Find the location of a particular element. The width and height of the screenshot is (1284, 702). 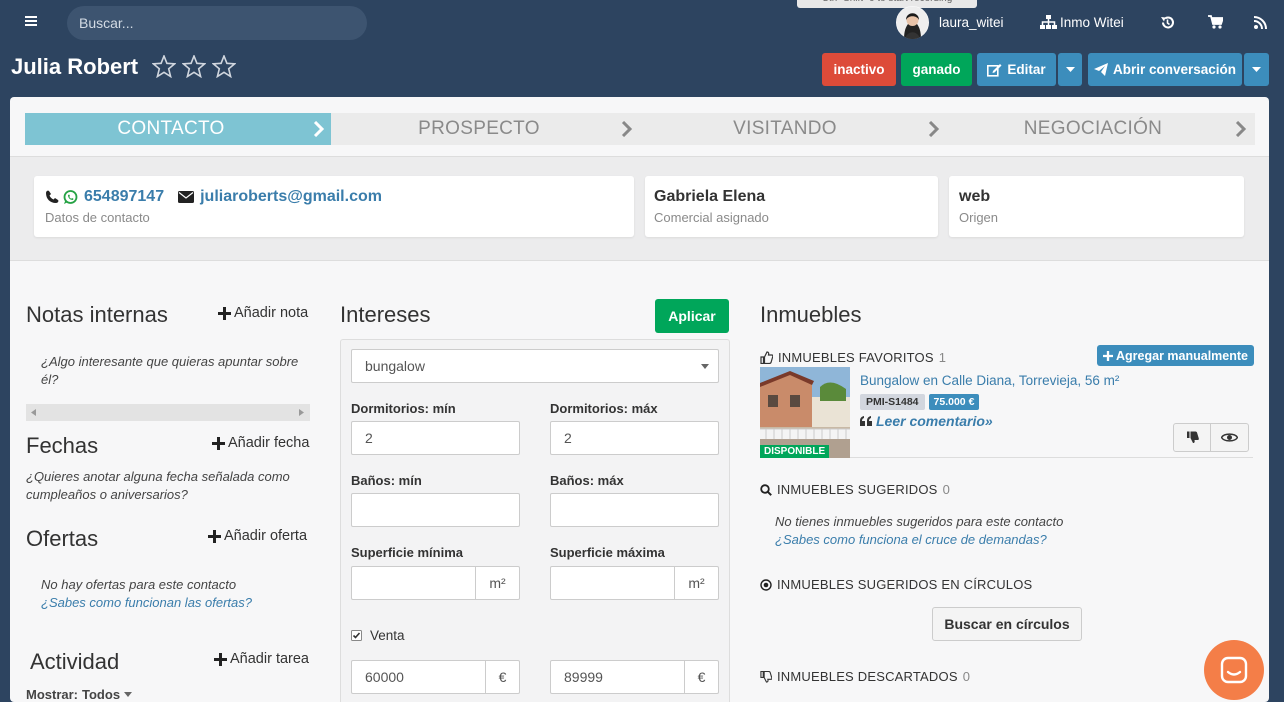

property-tags: PMI-S1484 75.000 € is located at coordinates (920, 402).